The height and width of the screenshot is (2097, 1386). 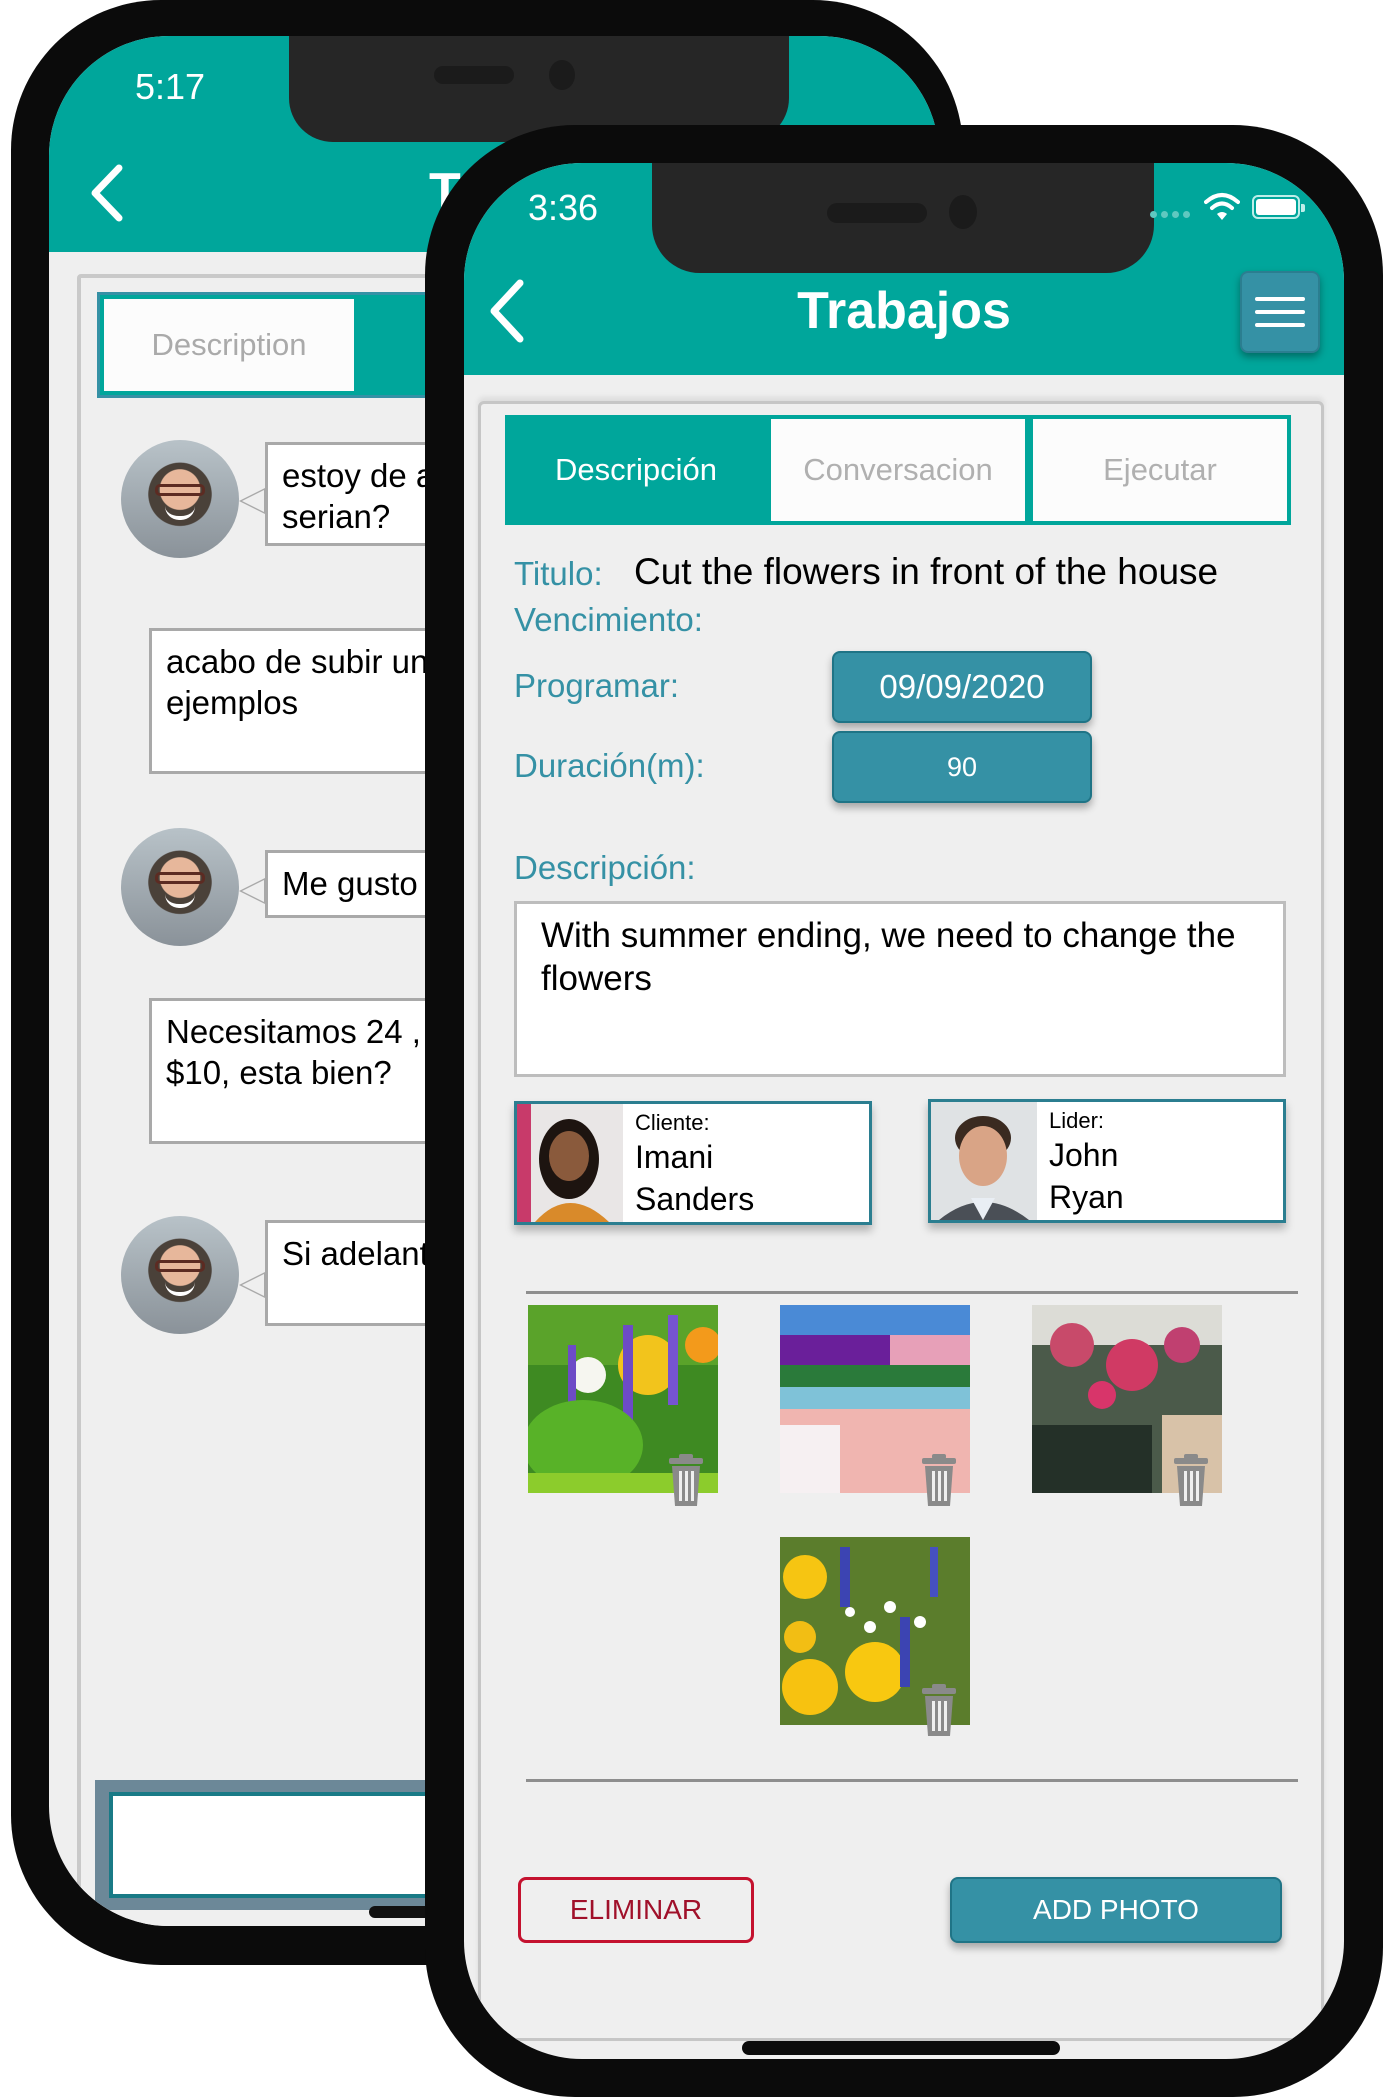 I want to click on titulo-value: Cut the flowers in front of the house, so click(x=926, y=571).